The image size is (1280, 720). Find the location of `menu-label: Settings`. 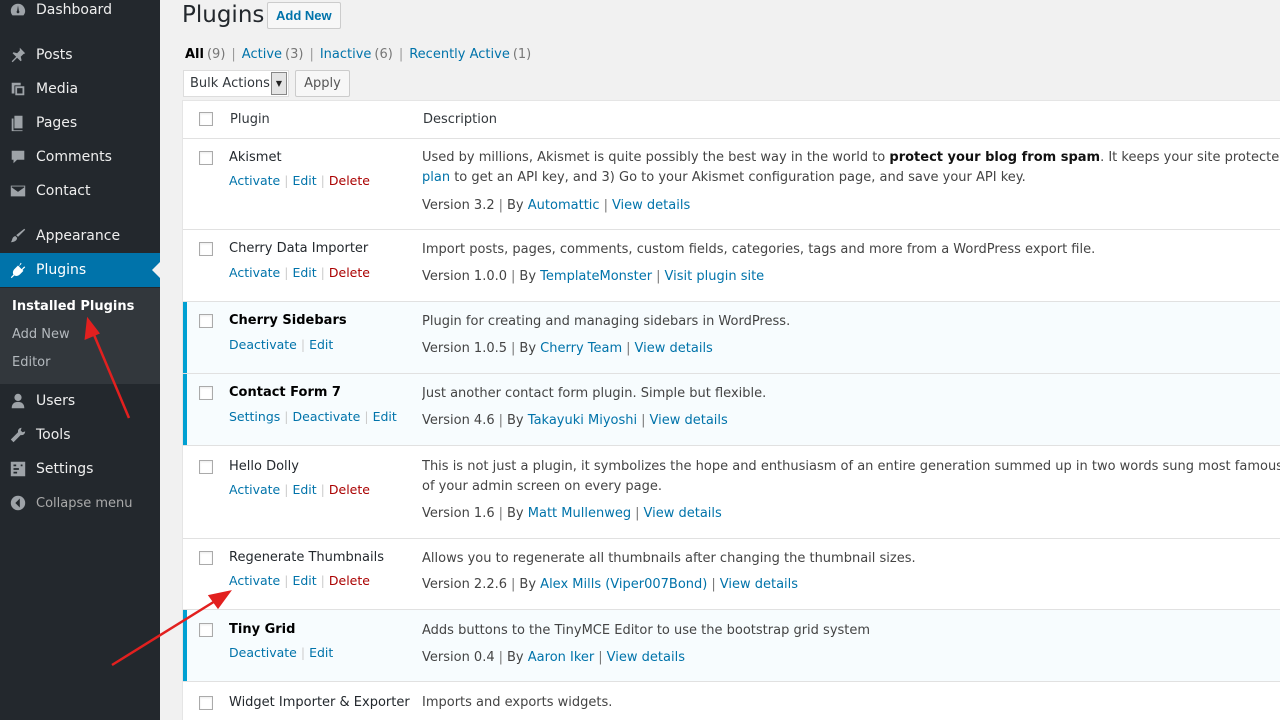

menu-label: Settings is located at coordinates (65, 469).